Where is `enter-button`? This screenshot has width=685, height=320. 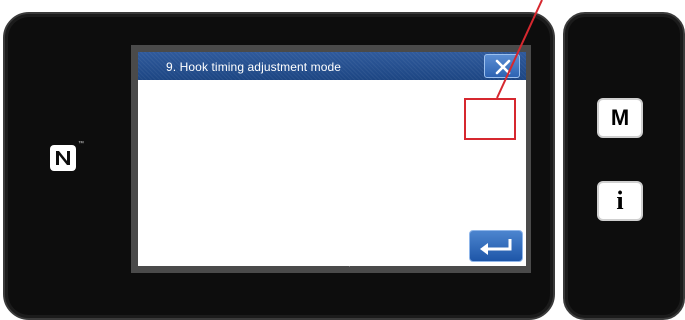
enter-button is located at coordinates (496, 246).